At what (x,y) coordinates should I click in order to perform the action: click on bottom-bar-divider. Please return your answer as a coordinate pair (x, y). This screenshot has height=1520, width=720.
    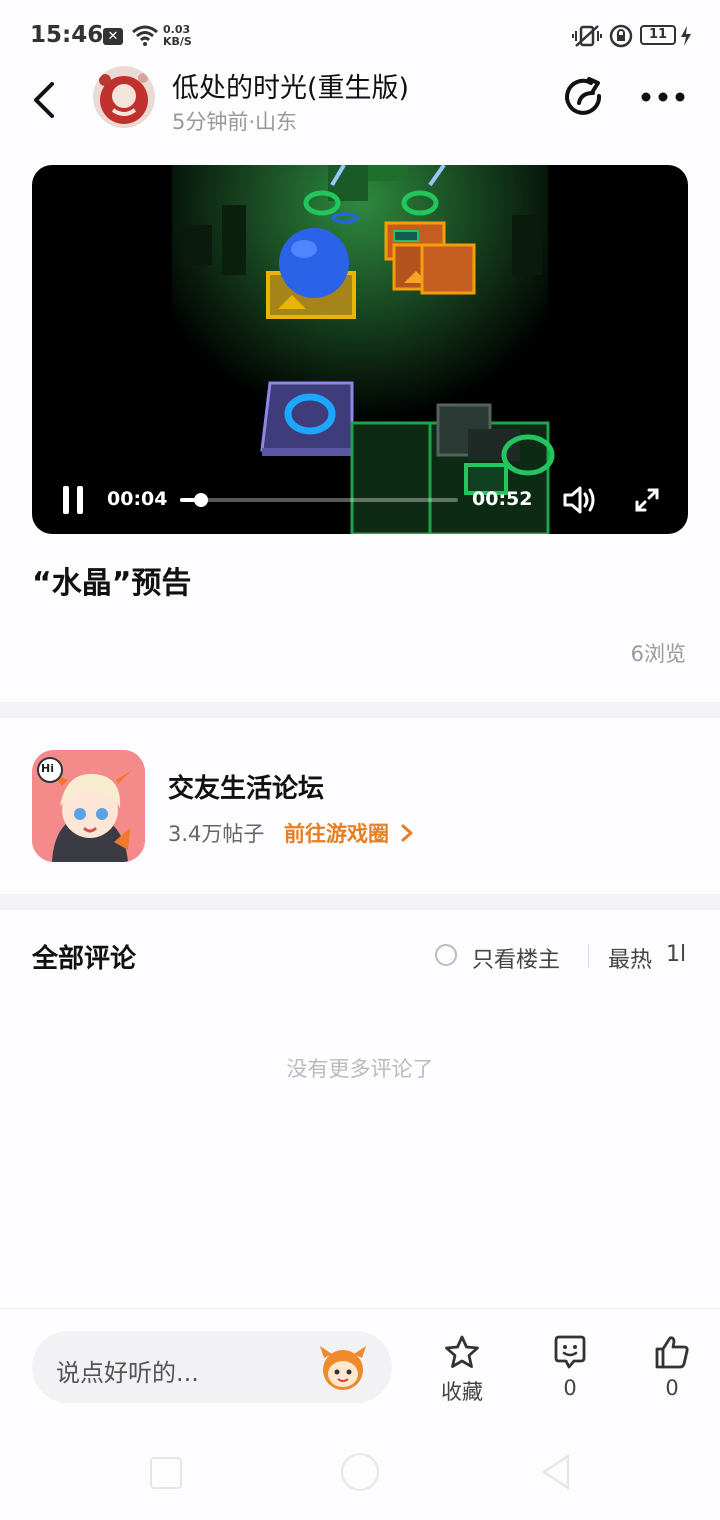
    Looking at the image, I should click on (360, 1308).